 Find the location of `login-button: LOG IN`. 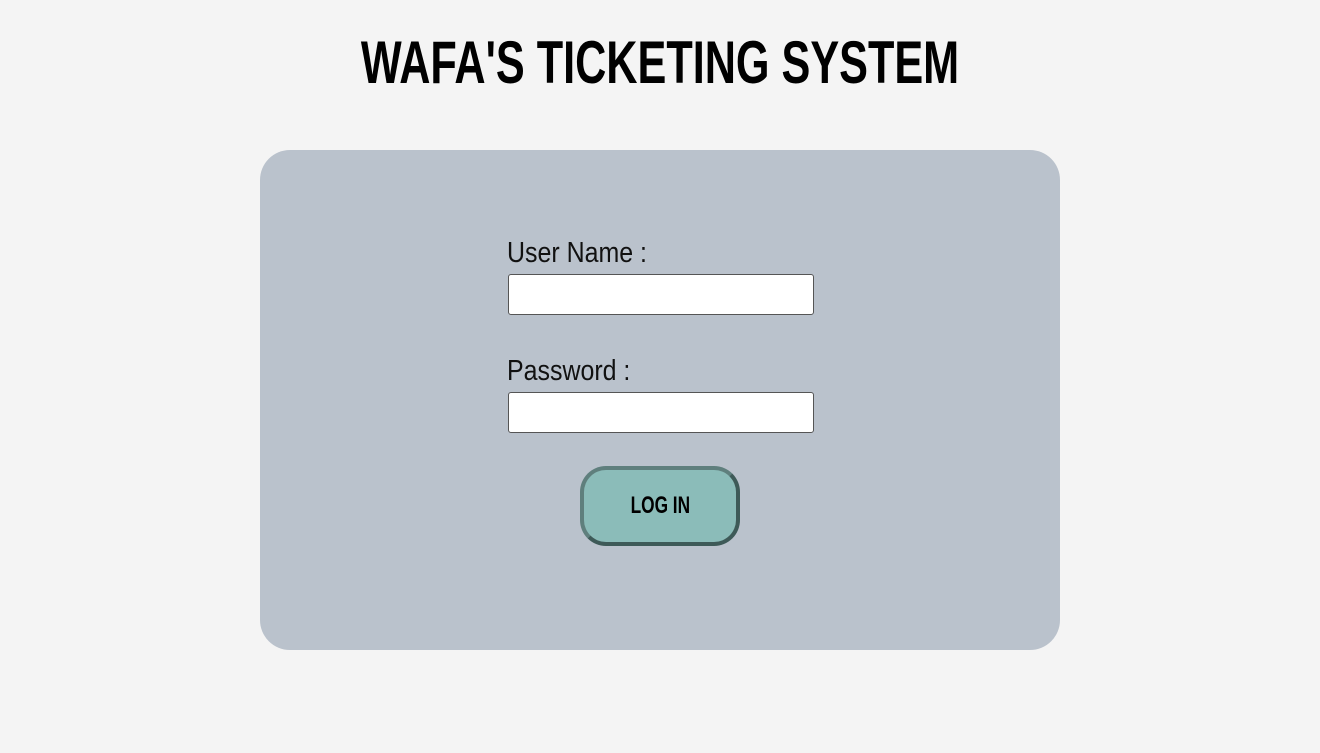

login-button: LOG IN is located at coordinates (660, 506).